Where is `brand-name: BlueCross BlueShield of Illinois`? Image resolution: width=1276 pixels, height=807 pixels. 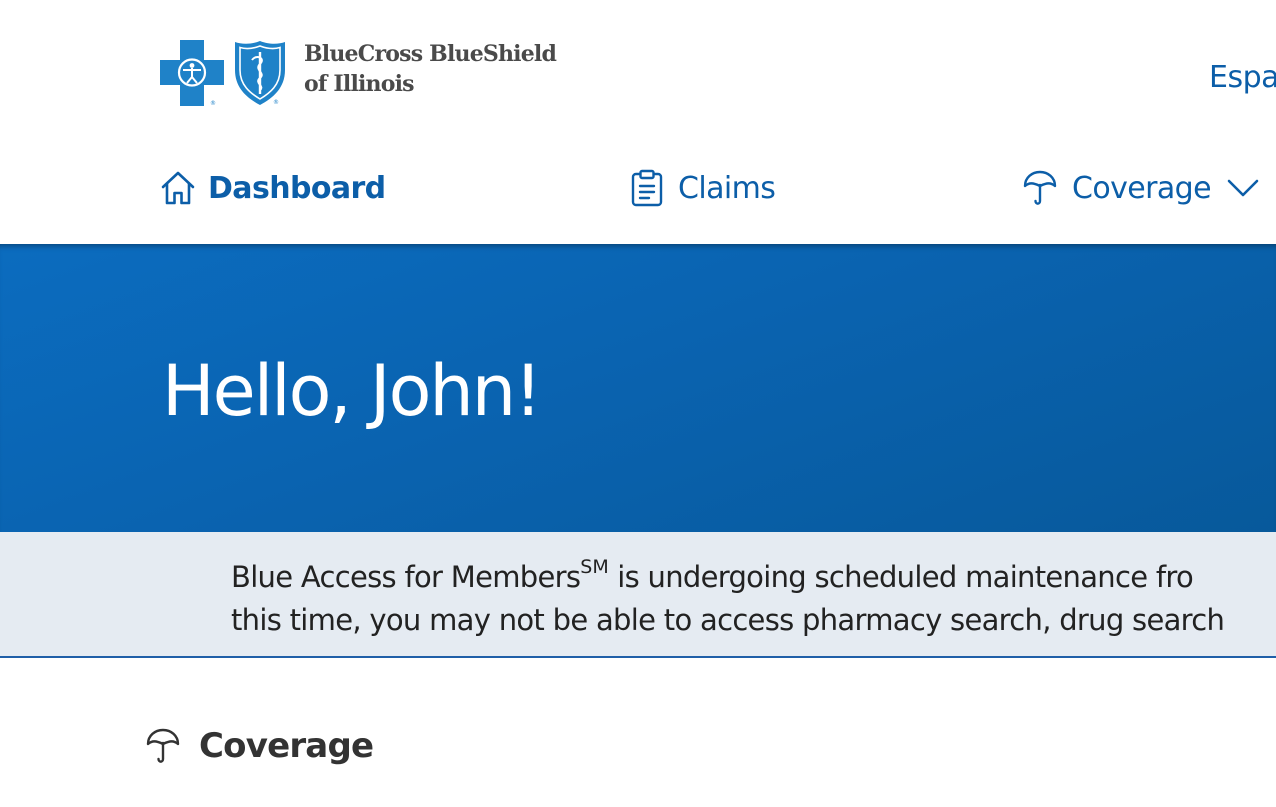 brand-name: BlueCross BlueShield of Illinois is located at coordinates (430, 69).